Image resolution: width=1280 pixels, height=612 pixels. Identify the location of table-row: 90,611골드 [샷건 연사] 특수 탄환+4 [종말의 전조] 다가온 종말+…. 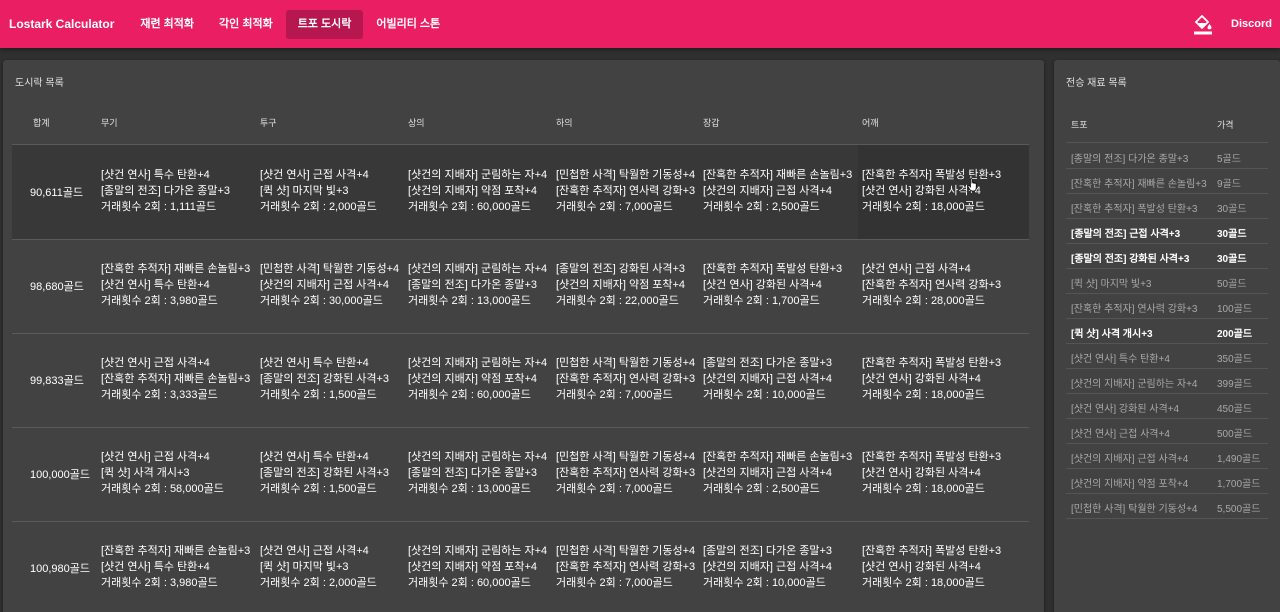
(520, 192).